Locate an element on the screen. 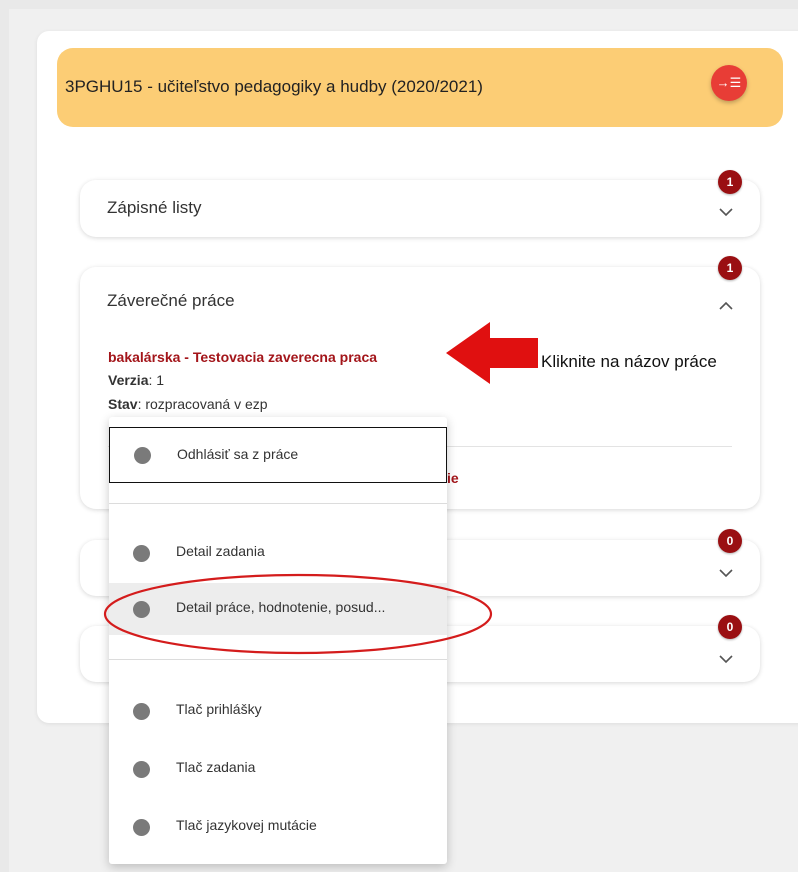 The width and height of the screenshot is (798, 872). annotation-caption: Kliknite na názov práce is located at coordinates (629, 361).